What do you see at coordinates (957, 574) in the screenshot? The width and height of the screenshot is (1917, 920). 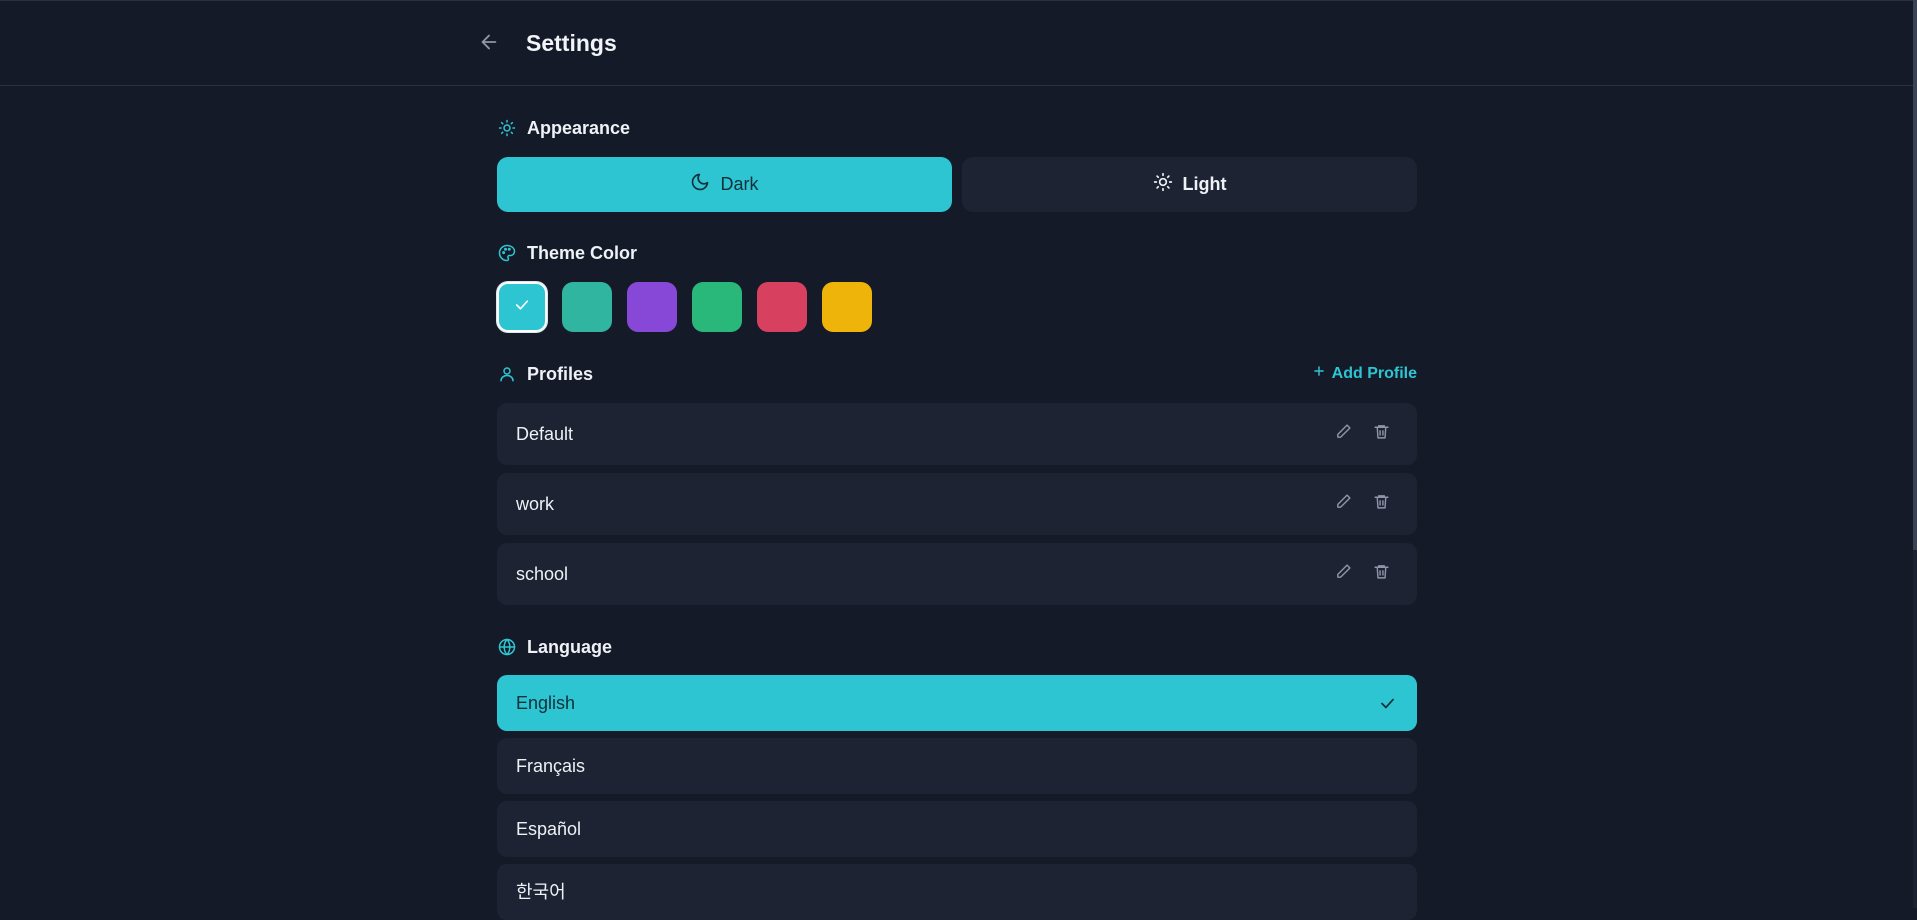 I see `profile-row-school: school` at bounding box center [957, 574].